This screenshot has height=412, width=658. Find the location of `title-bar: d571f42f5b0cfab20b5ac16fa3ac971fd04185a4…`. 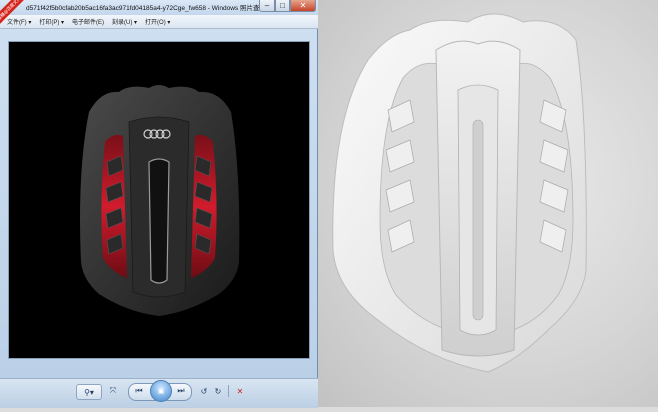

title-bar: d571f42f5b0cfab20b5ac16fa3ac971fd04185a4… is located at coordinates (159, 7).